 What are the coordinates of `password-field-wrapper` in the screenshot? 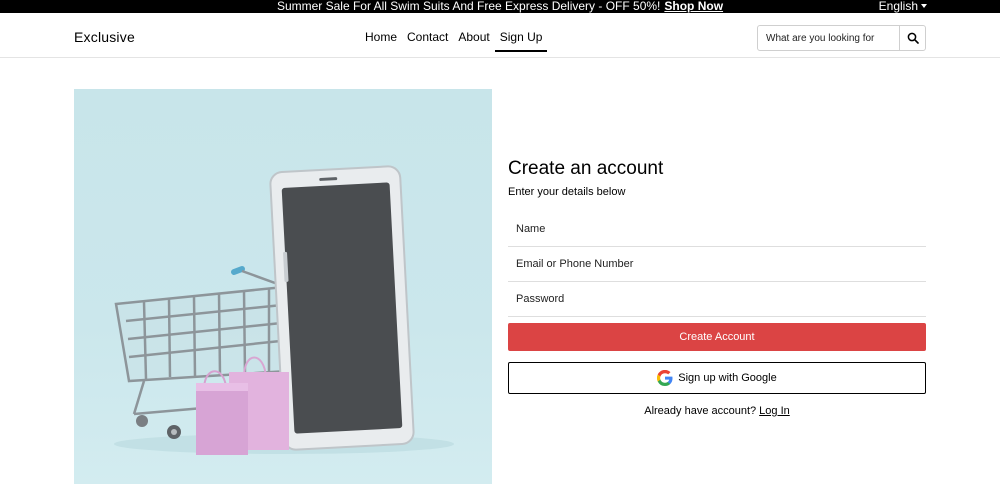 It's located at (717, 299).